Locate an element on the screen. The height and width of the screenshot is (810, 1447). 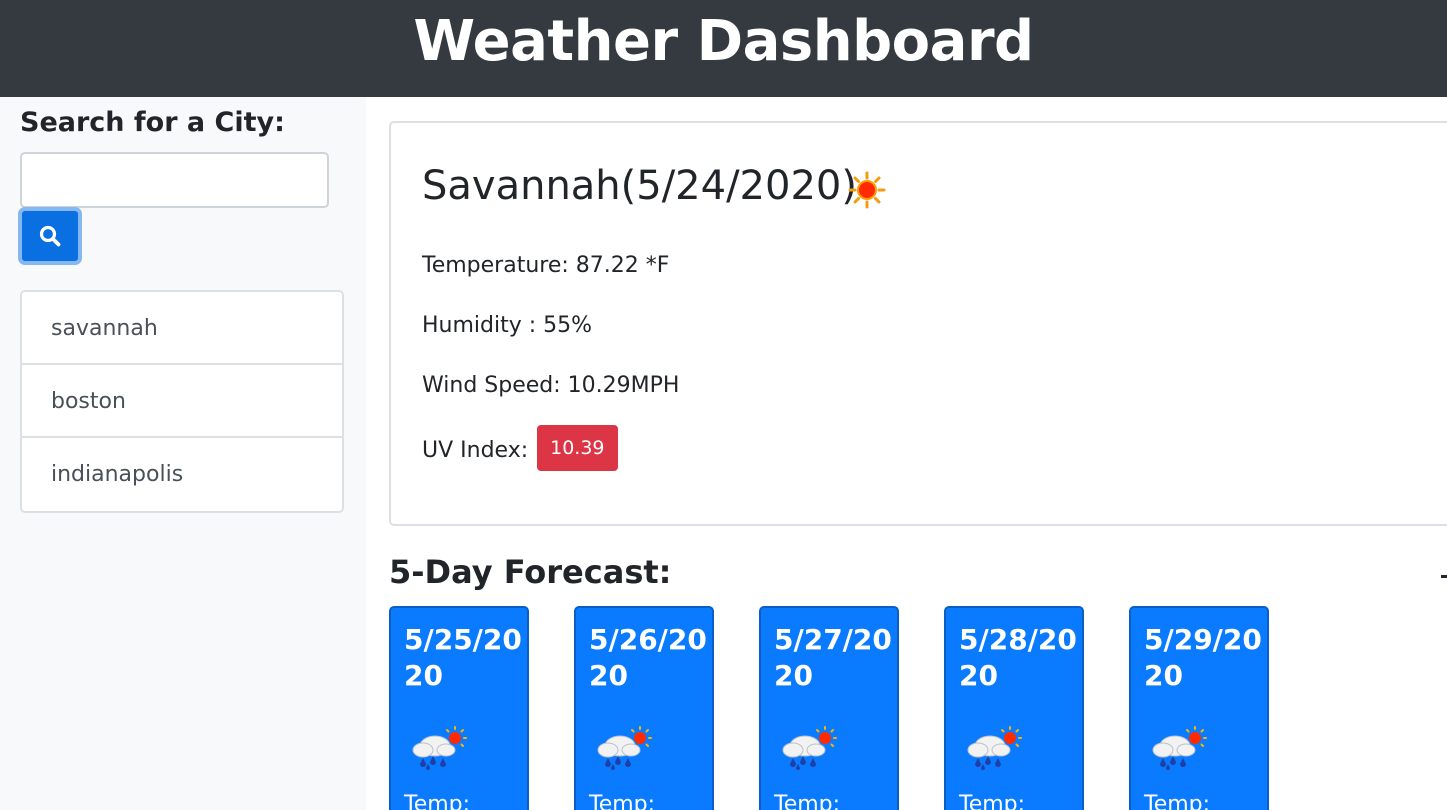
city-item-indianapolis: indianapolis is located at coordinates (182, 474).